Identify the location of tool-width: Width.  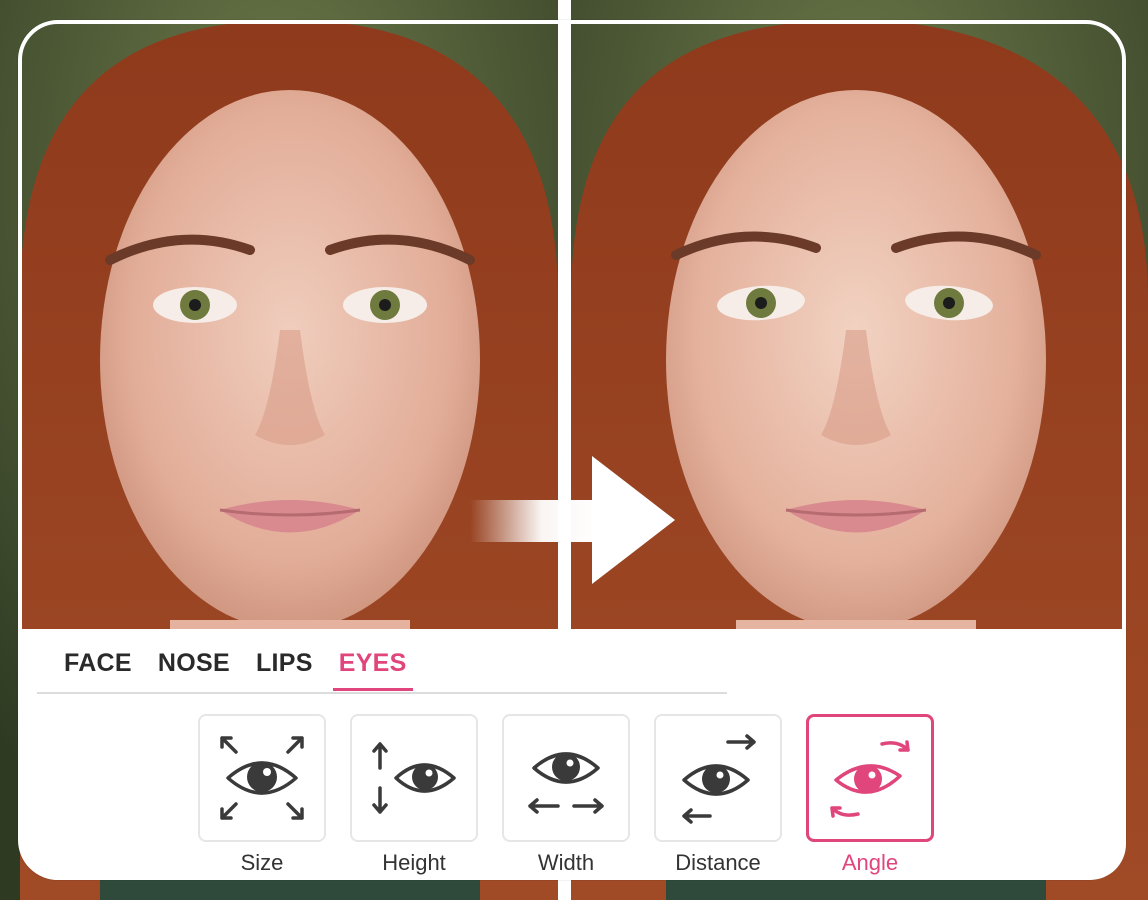
(566, 795).